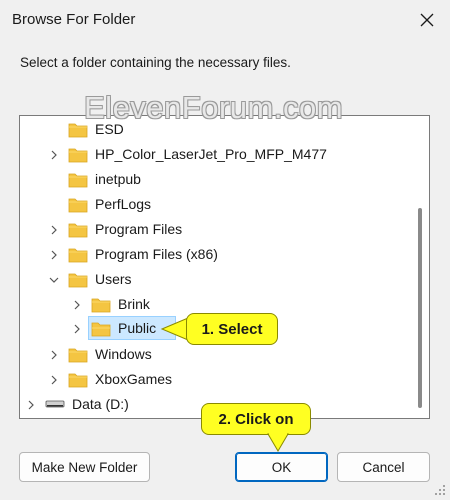 Image resolution: width=450 pixels, height=500 pixels. What do you see at coordinates (215, 230) in the screenshot?
I see `tree-item-program-files: Program Files` at bounding box center [215, 230].